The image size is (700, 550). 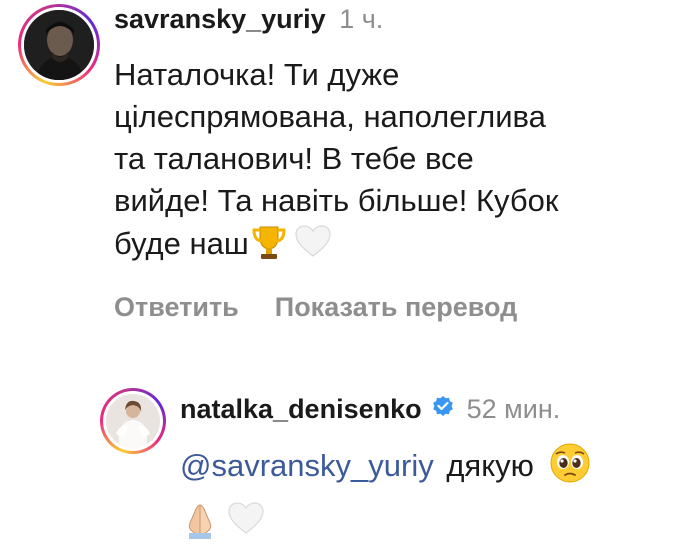 I want to click on comment-time: 52 мин., so click(x=513, y=409).